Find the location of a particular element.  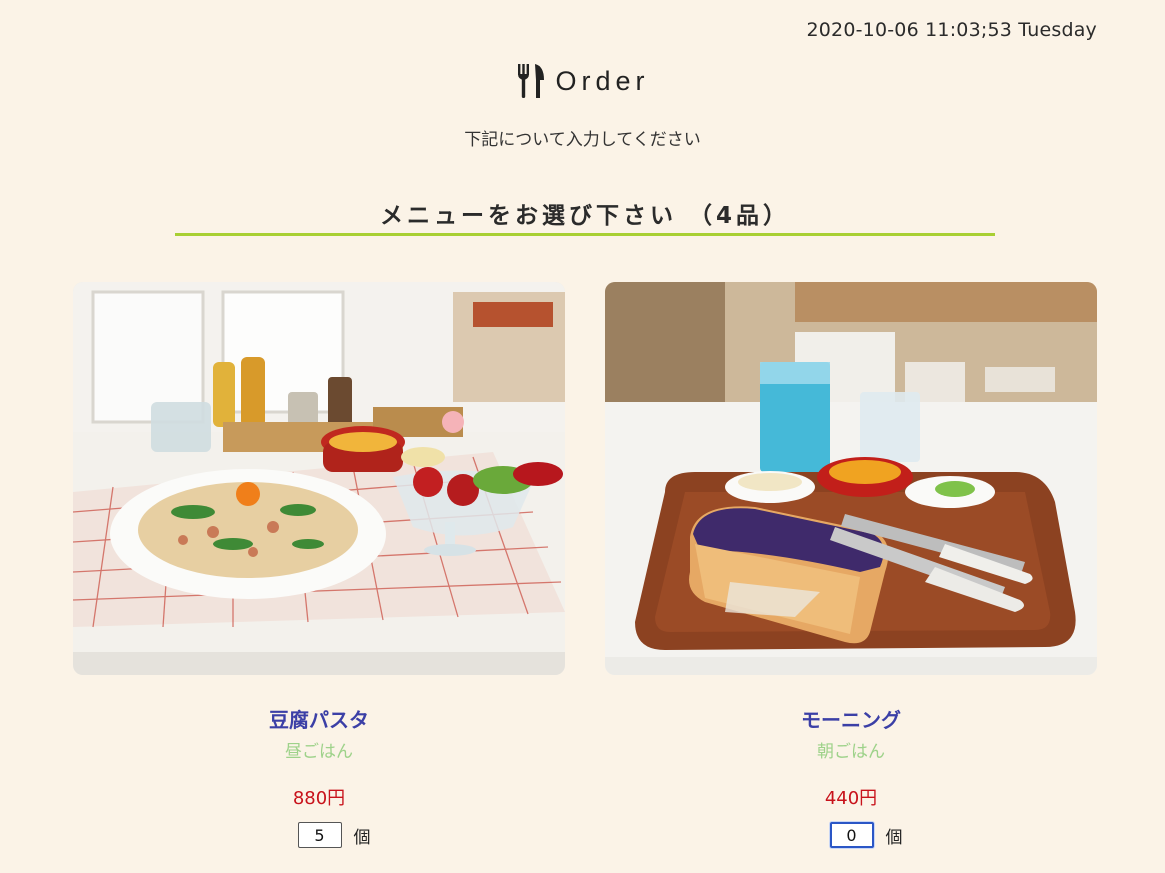

item-category: 昼ごはん is located at coordinates (319, 752).